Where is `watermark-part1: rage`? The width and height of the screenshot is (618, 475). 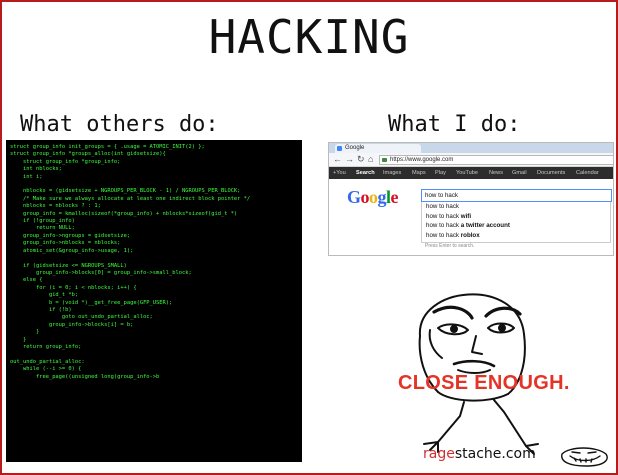
watermark-part1: rage is located at coordinates (439, 454).